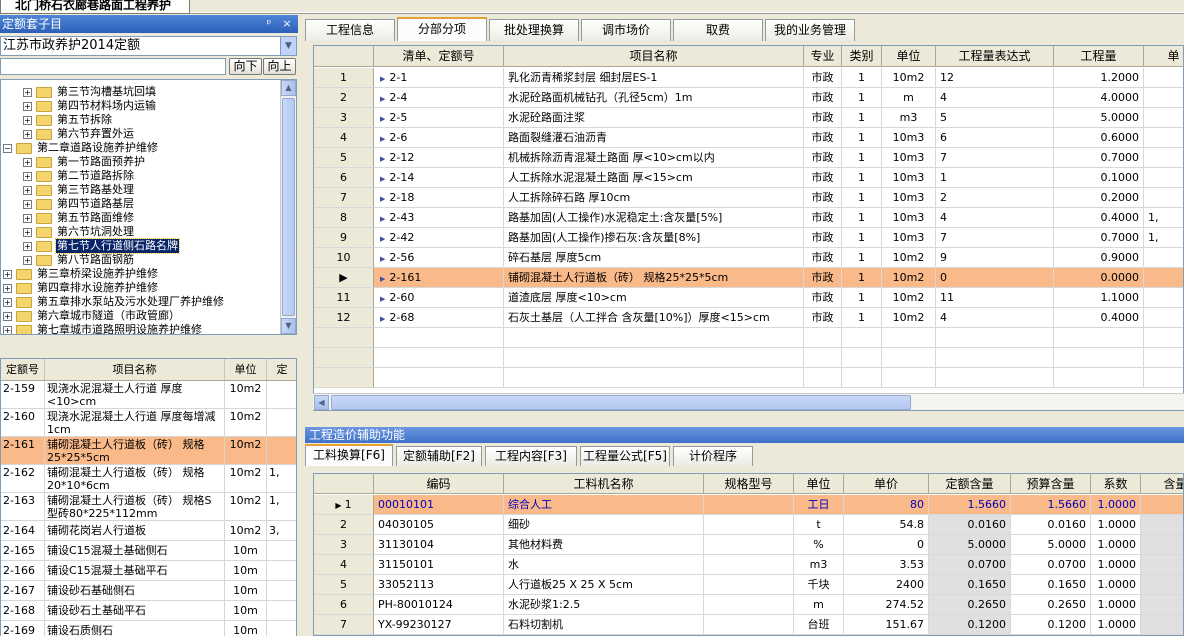  I want to click on column-header: 预算含量, so click(1051, 484).